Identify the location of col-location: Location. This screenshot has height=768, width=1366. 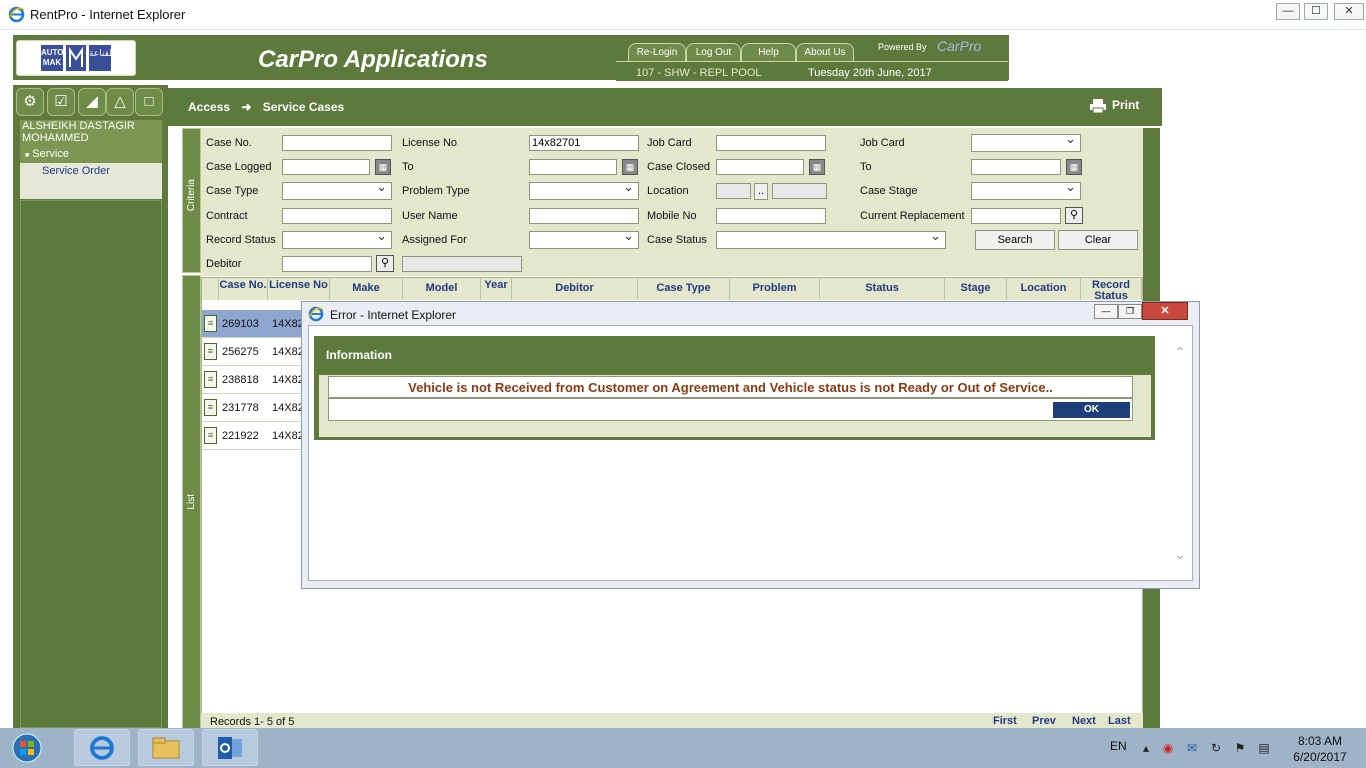
(1044, 289).